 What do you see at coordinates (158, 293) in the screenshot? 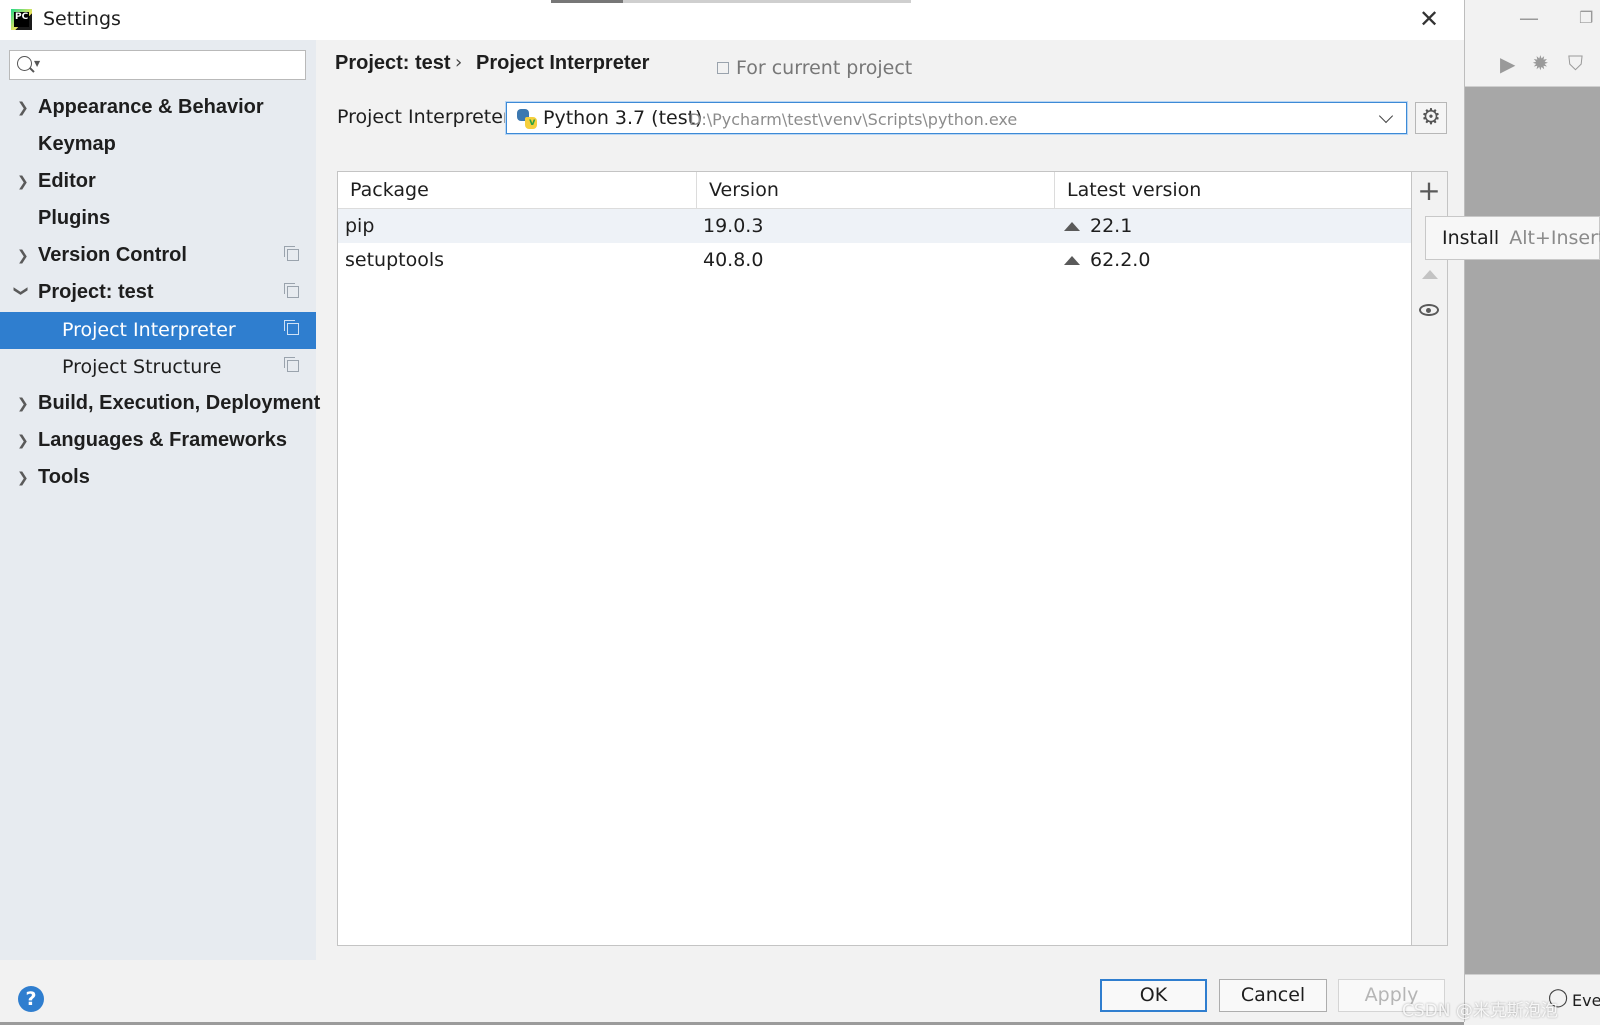
I see `sidebar-item-project-test: ❯ Project: test` at bounding box center [158, 293].